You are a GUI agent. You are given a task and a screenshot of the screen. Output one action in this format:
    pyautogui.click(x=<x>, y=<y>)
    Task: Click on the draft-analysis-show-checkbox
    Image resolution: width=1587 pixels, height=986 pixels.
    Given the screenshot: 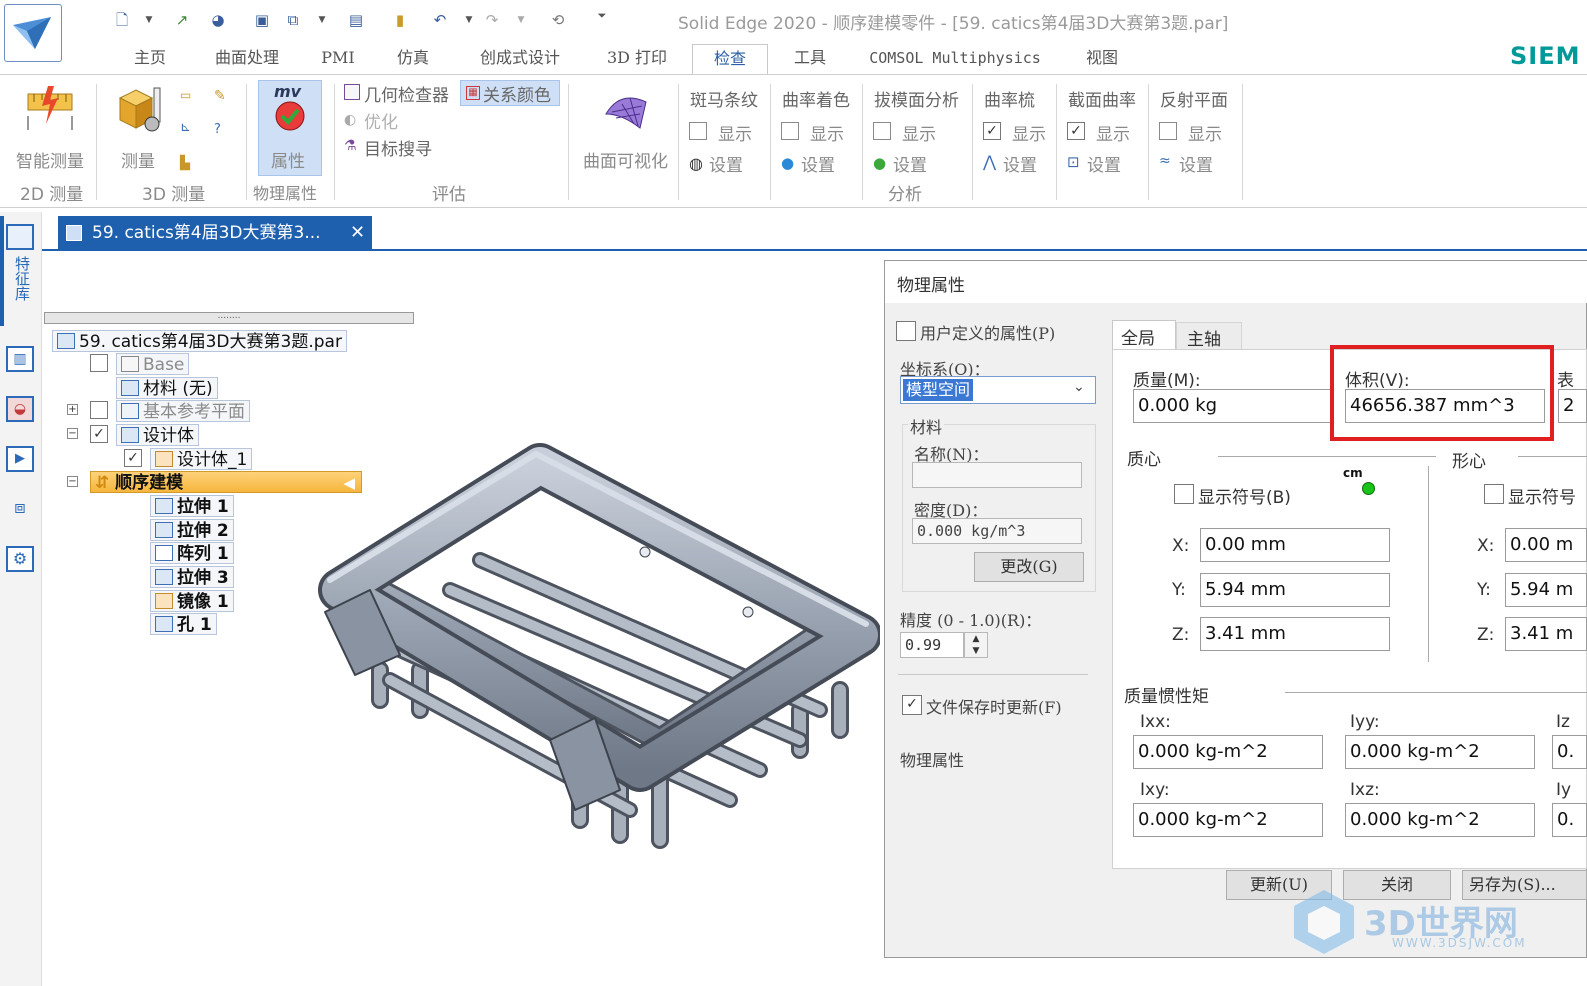 What is the action you would take?
    pyautogui.click(x=882, y=131)
    